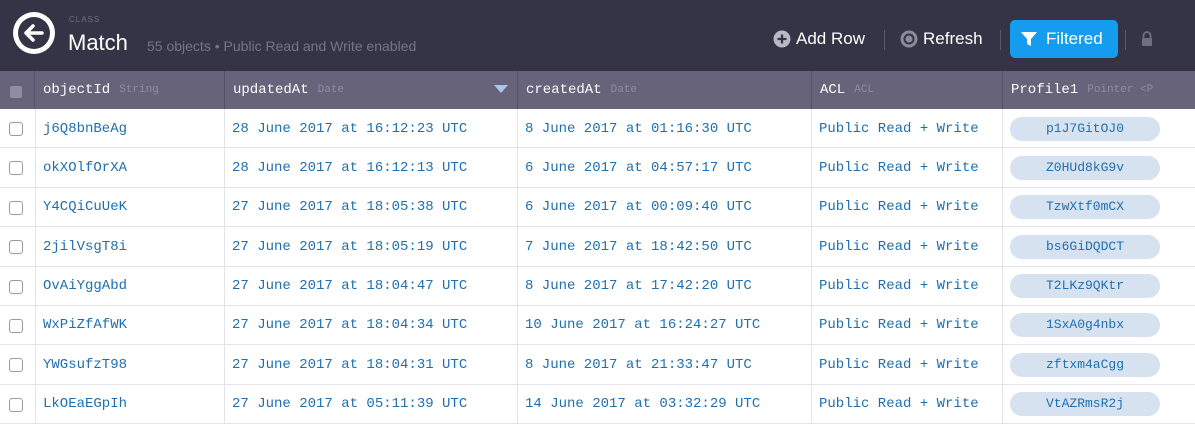 Image resolution: width=1195 pixels, height=425 pixels. What do you see at coordinates (1085, 364) in the screenshot?
I see `pointer-pill: zftxm4aCgg` at bounding box center [1085, 364].